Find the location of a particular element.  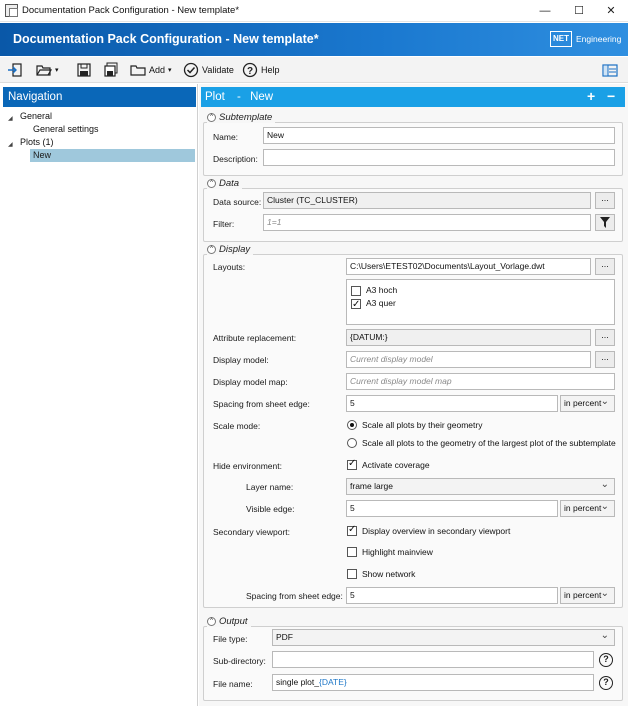

logo-text: Engineering is located at coordinates (599, 39).